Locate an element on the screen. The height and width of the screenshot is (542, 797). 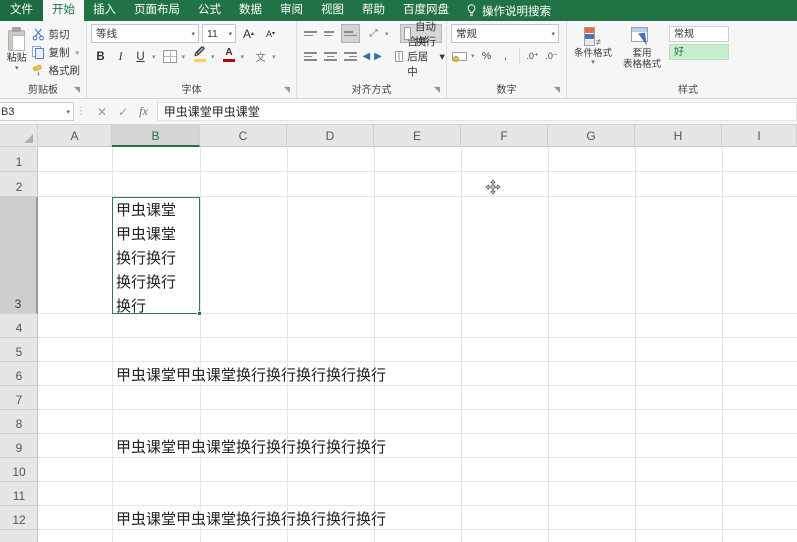
format-as-table-button: 套用 表格格式 is located at coordinates (642, 47).